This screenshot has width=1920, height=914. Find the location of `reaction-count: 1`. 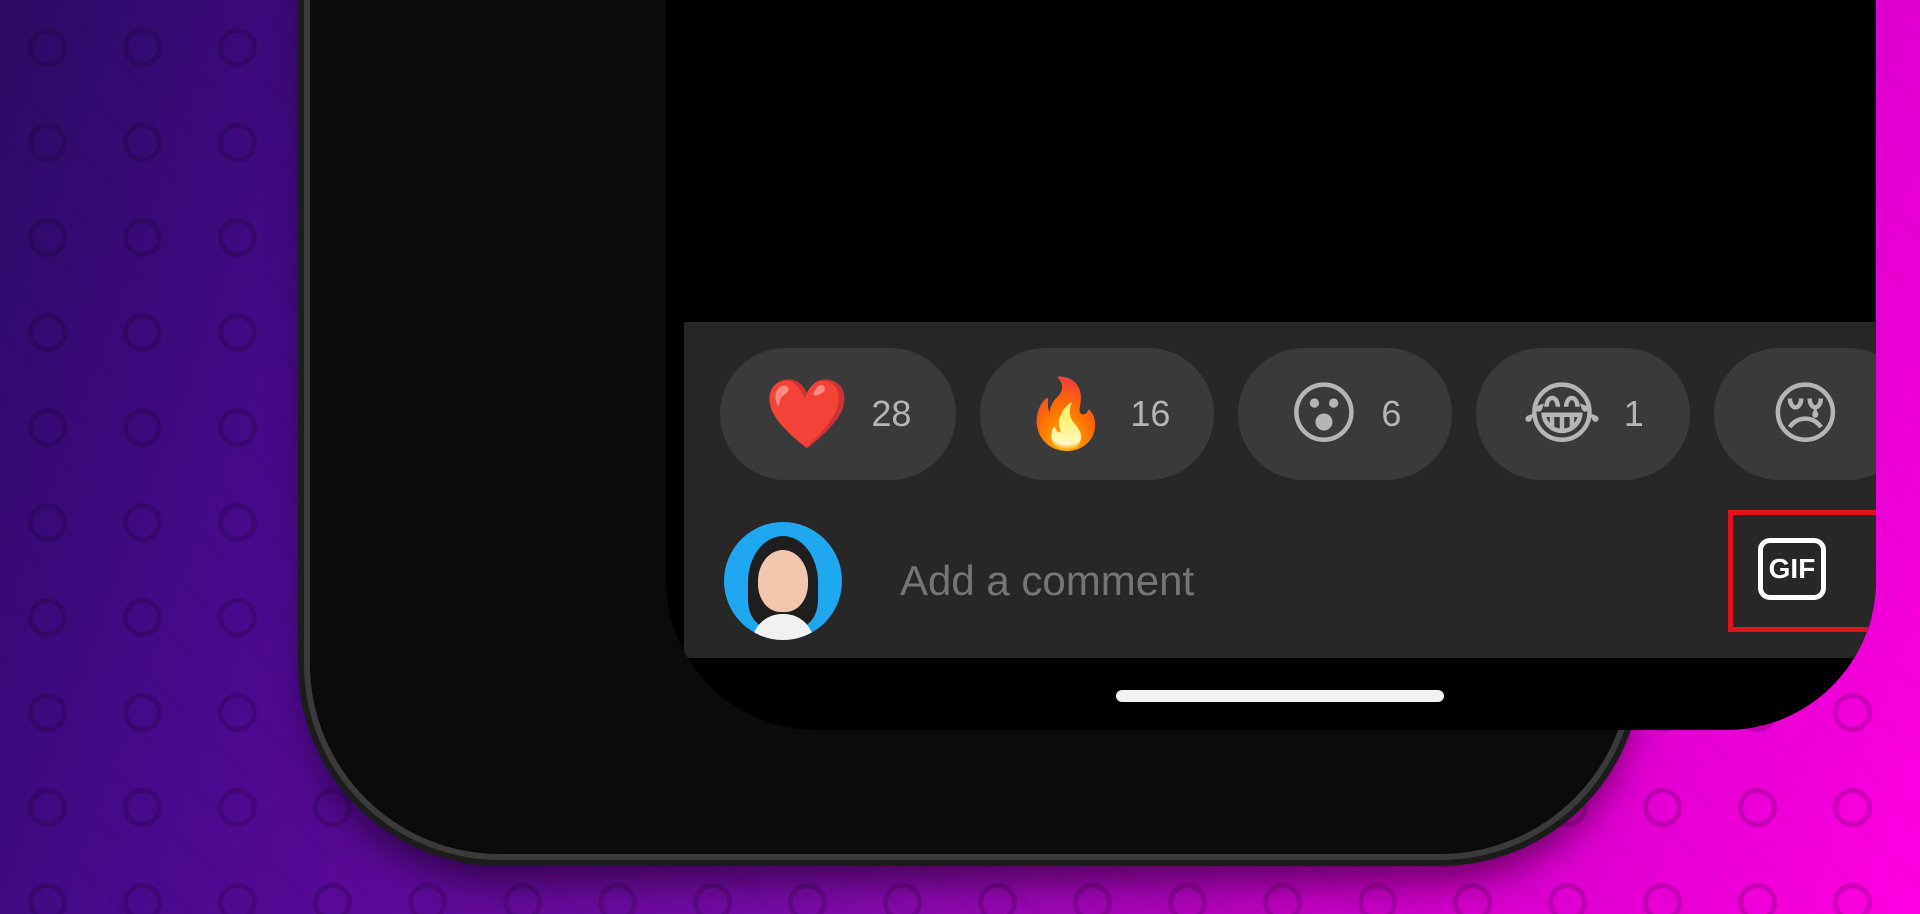

reaction-count: 1 is located at coordinates (1633, 413).